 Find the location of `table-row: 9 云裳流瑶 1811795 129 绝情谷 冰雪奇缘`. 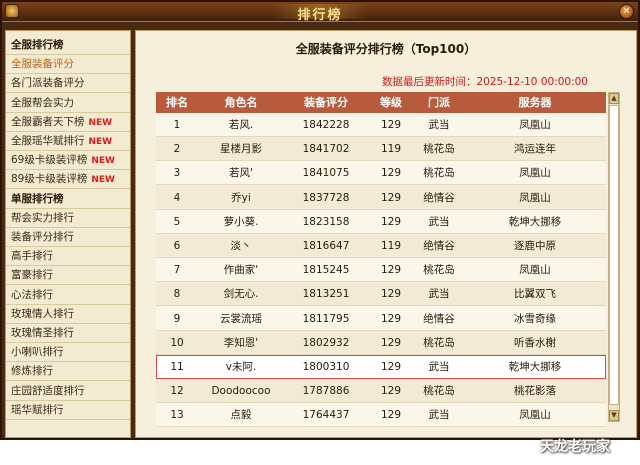

table-row: 9 云裳流瑶 1811795 129 绝情谷 冰雪奇缘 is located at coordinates (381, 318).